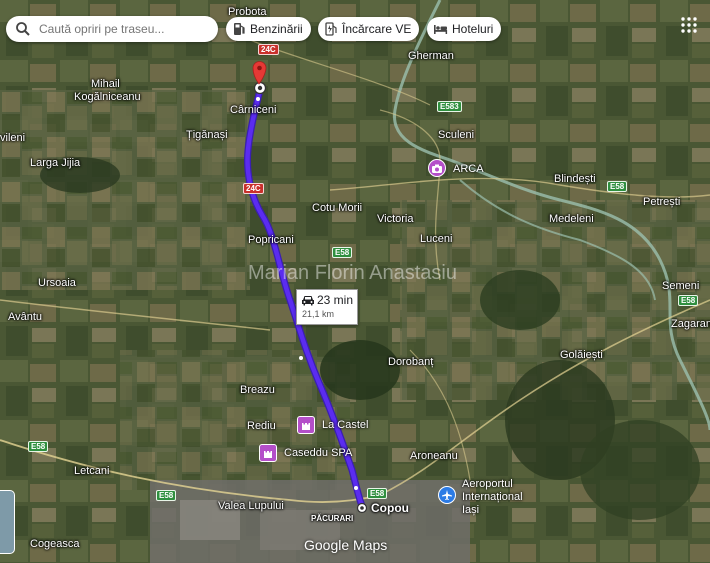 This screenshot has height=563, width=710. I want to click on gas-pump-icon, so click(239, 29).